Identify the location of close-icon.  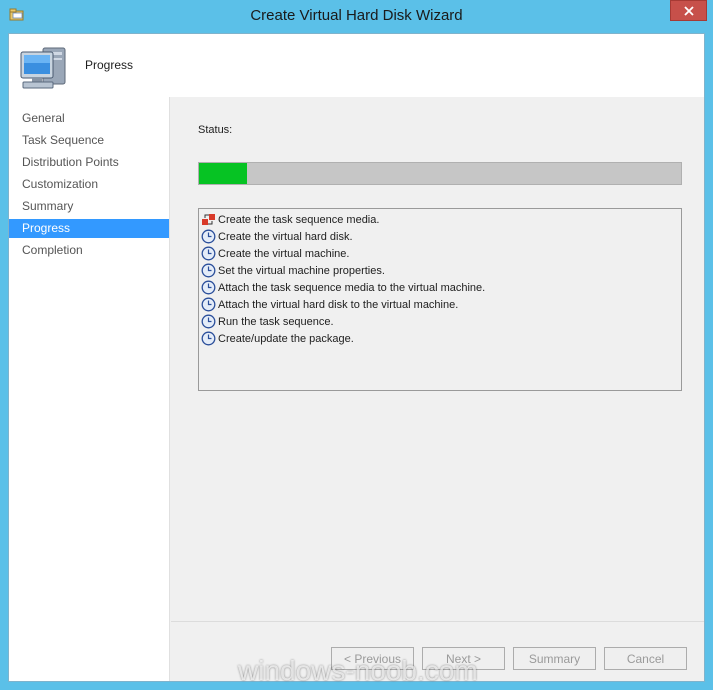
(688, 10).